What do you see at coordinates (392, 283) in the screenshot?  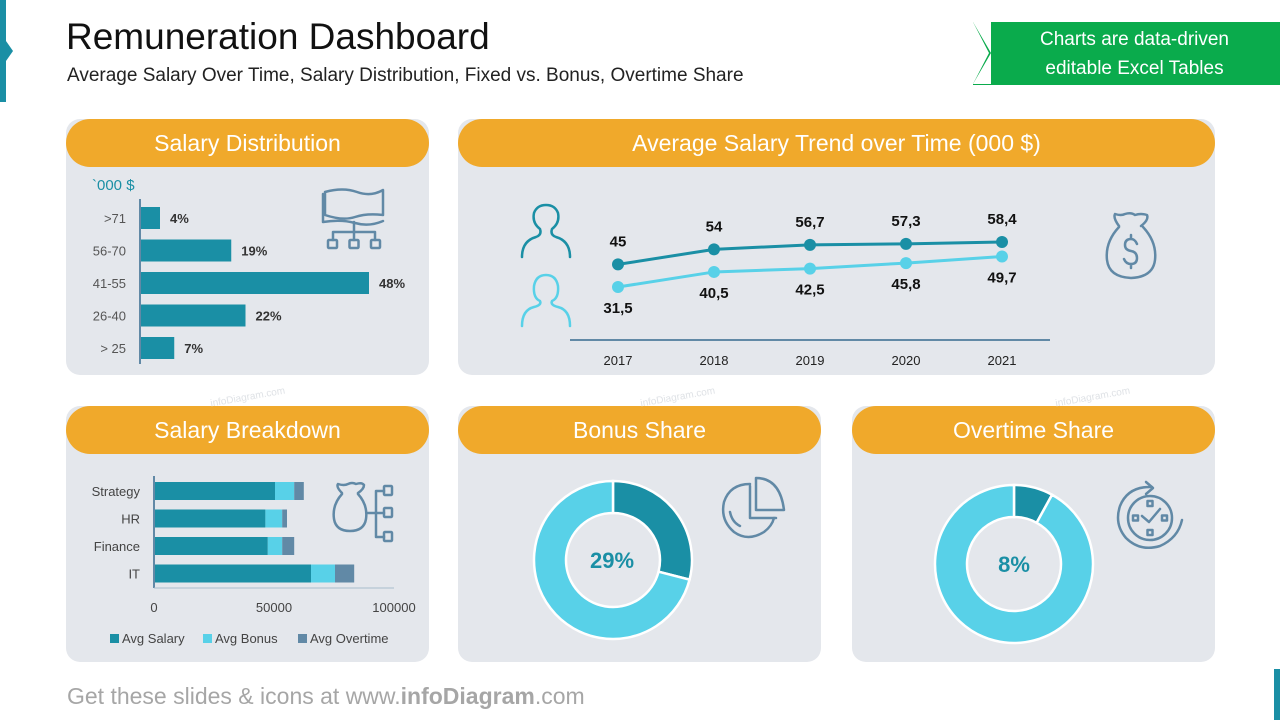 I see `bar-value-label: 48%` at bounding box center [392, 283].